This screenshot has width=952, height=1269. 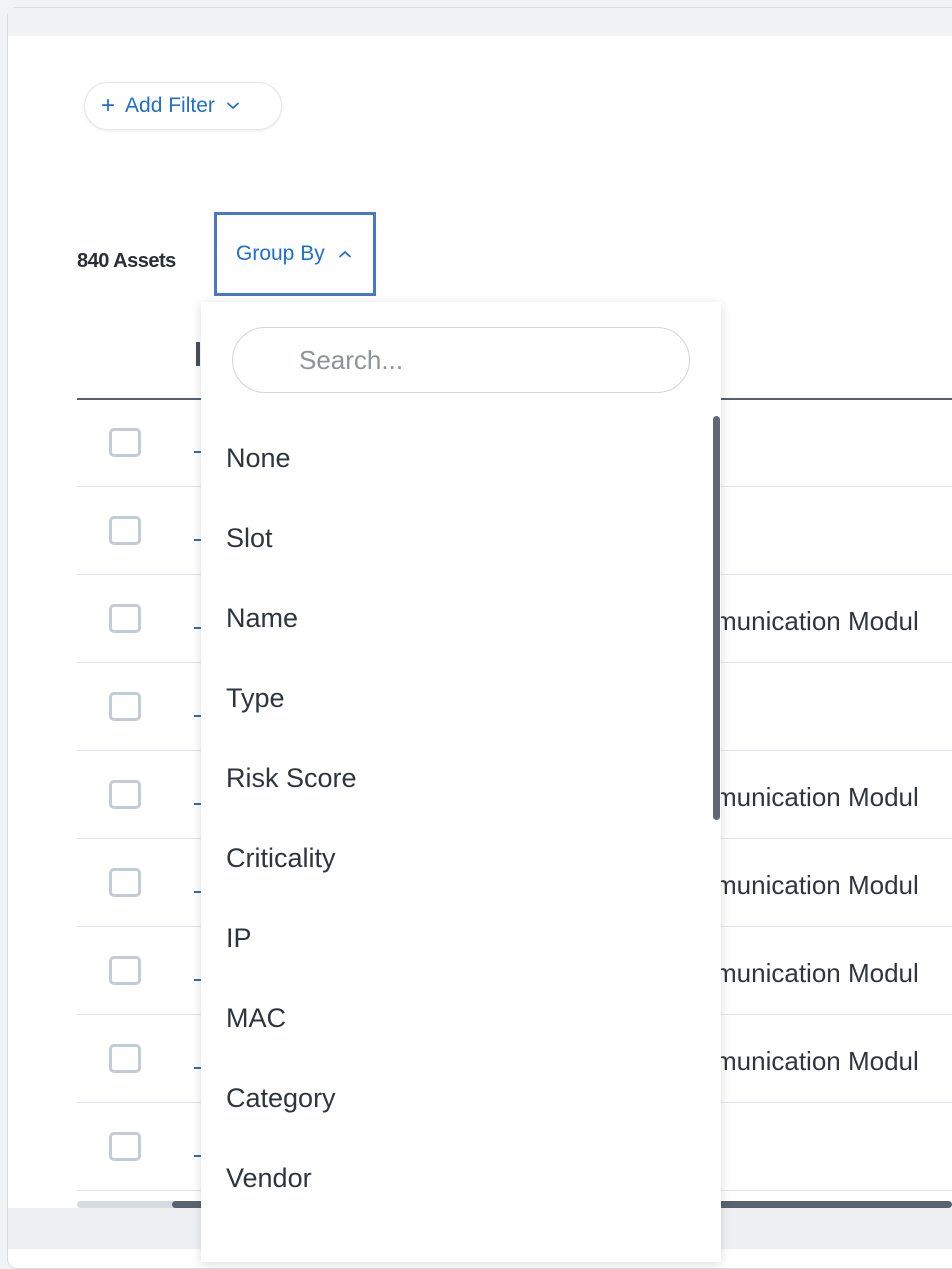 I want to click on dropdown-scrollbar-thumb, so click(x=716, y=618).